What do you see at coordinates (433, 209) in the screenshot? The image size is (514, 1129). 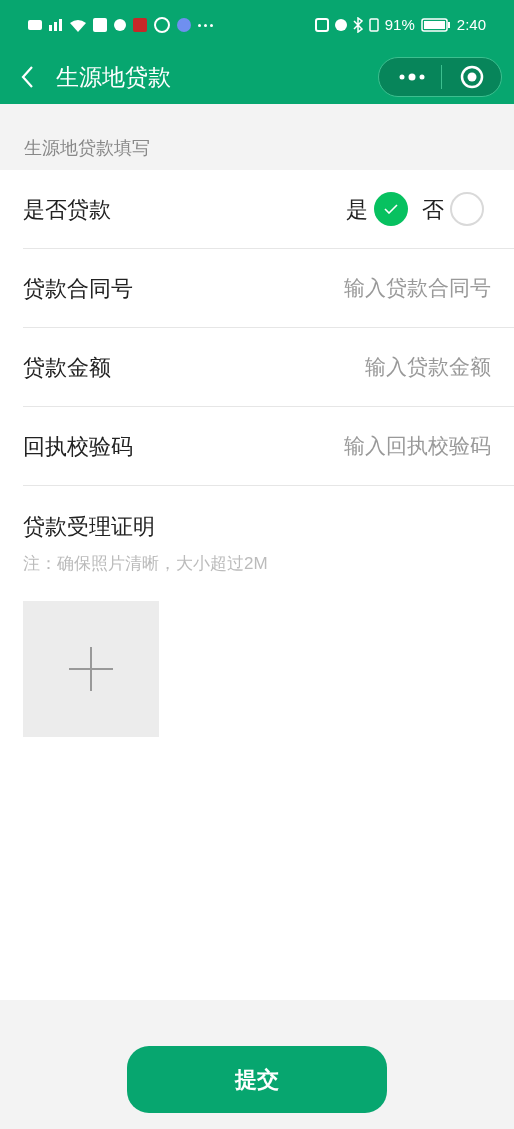 I see `radio-label: 否` at bounding box center [433, 209].